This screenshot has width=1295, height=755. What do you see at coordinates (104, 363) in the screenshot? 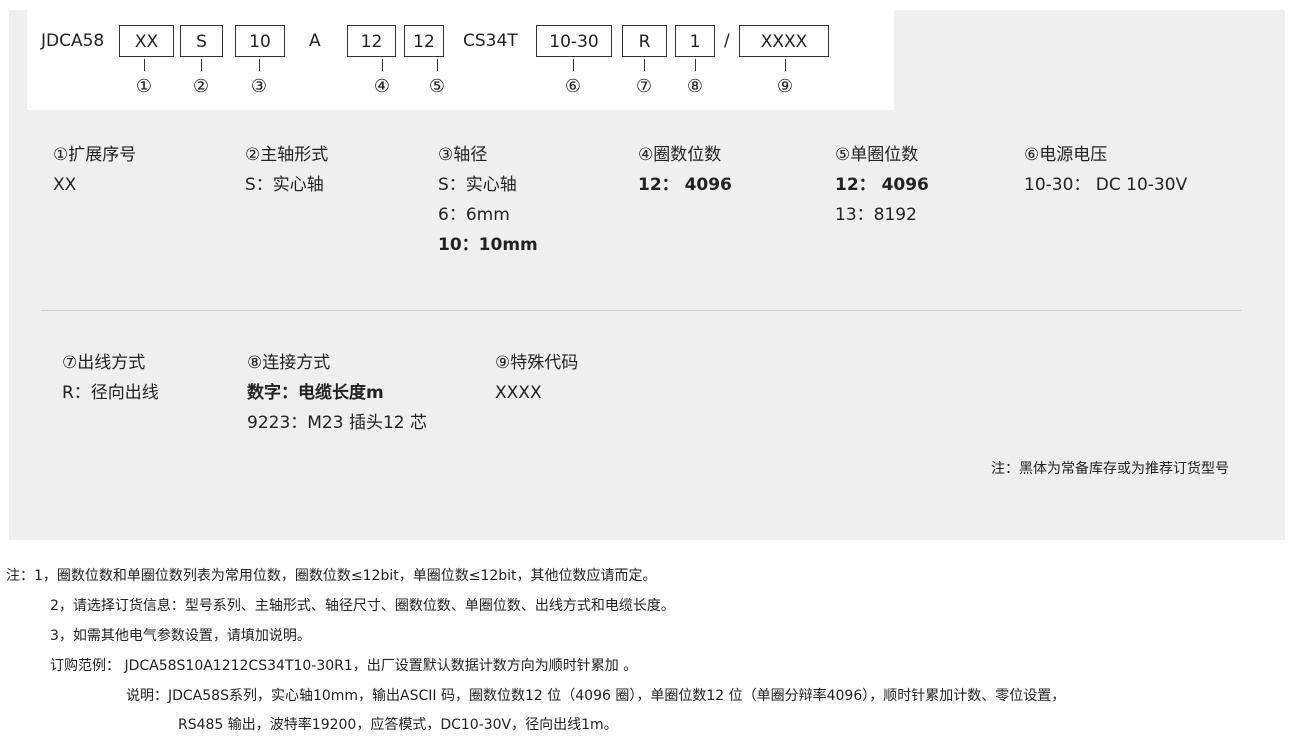
I see `field-heading: ⑦出线方式` at bounding box center [104, 363].